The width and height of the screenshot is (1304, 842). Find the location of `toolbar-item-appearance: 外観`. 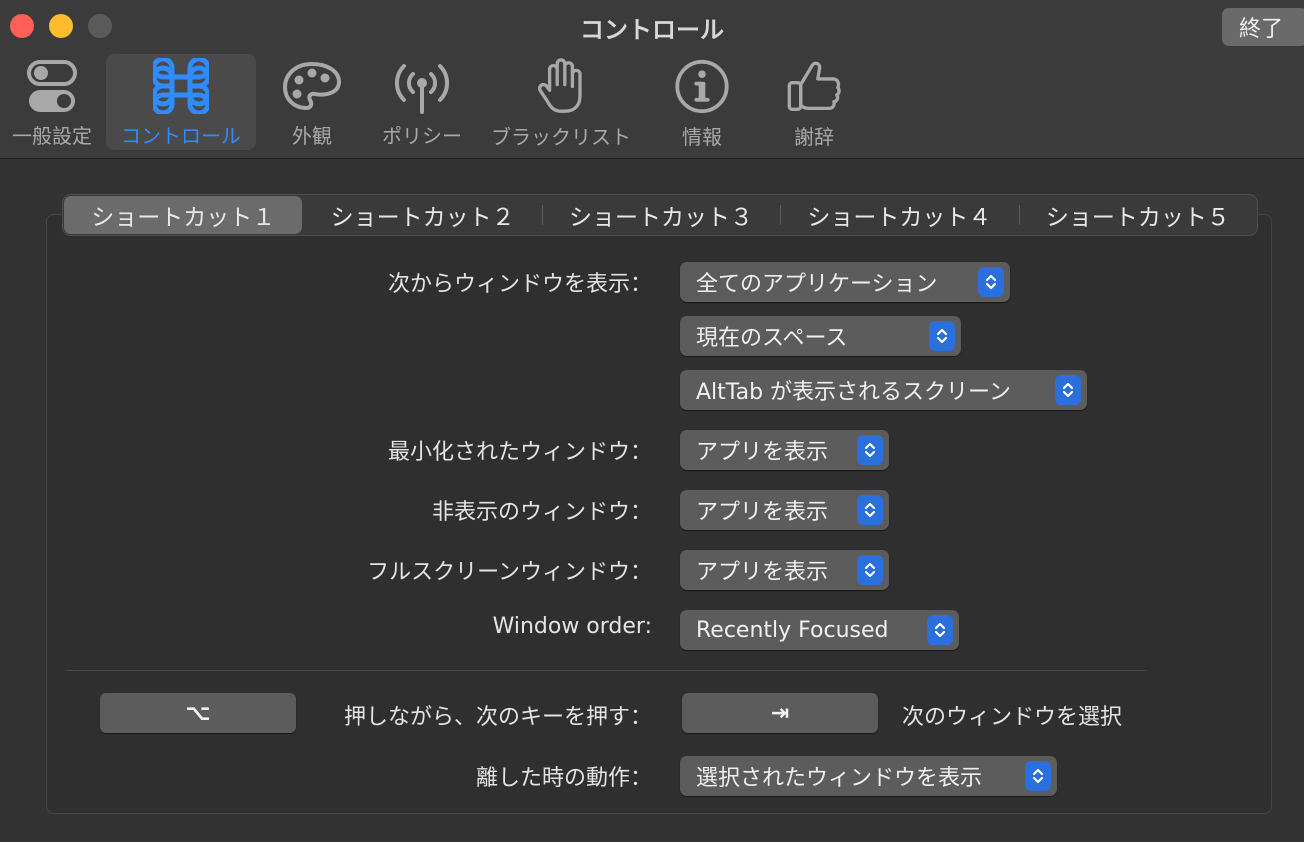

toolbar-item-appearance: 外観 is located at coordinates (312, 102).